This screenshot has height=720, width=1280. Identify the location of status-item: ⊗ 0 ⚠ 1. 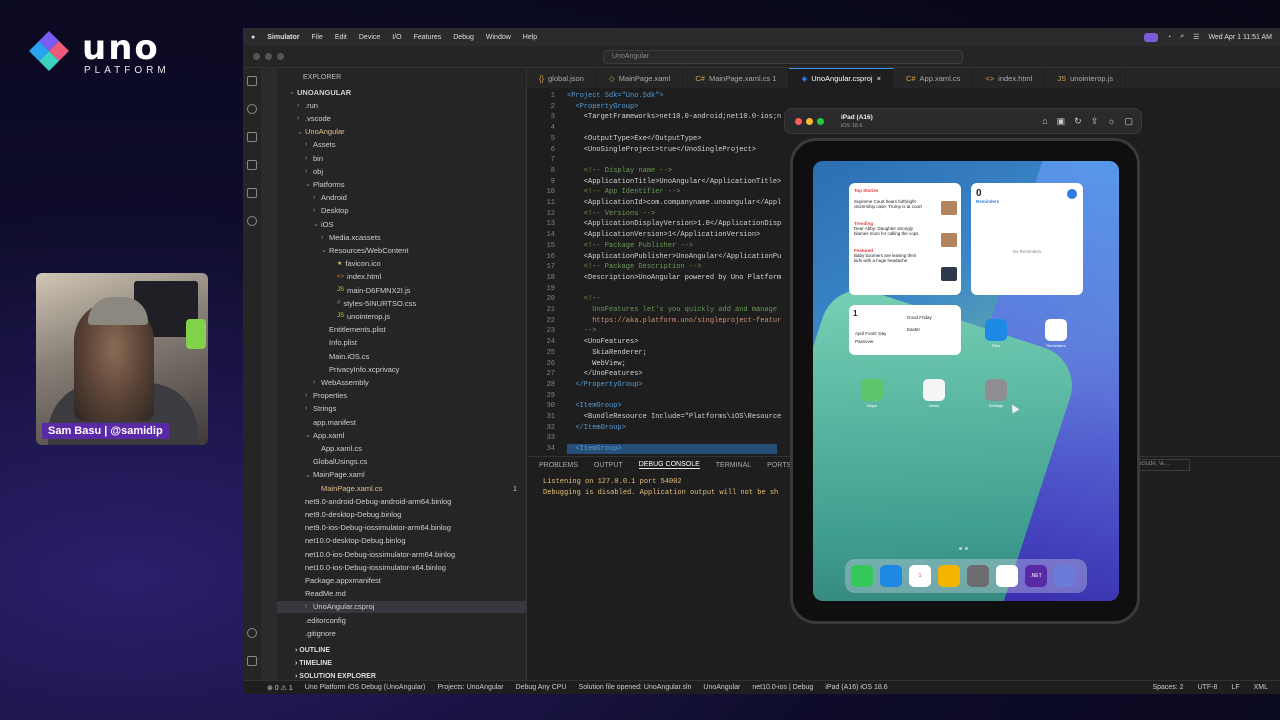
(280, 688).